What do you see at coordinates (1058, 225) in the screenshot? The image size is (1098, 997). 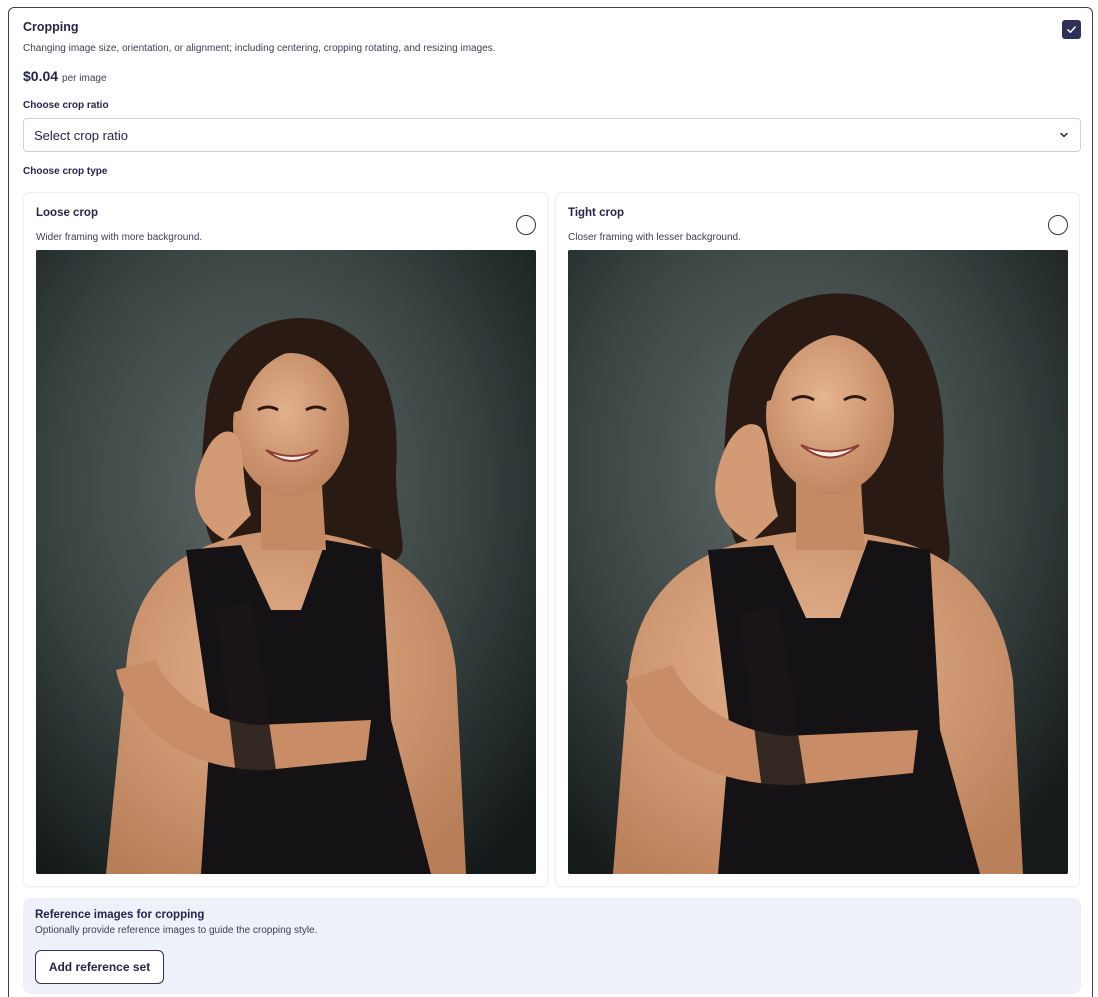 I see `tight-crop-radio` at bounding box center [1058, 225].